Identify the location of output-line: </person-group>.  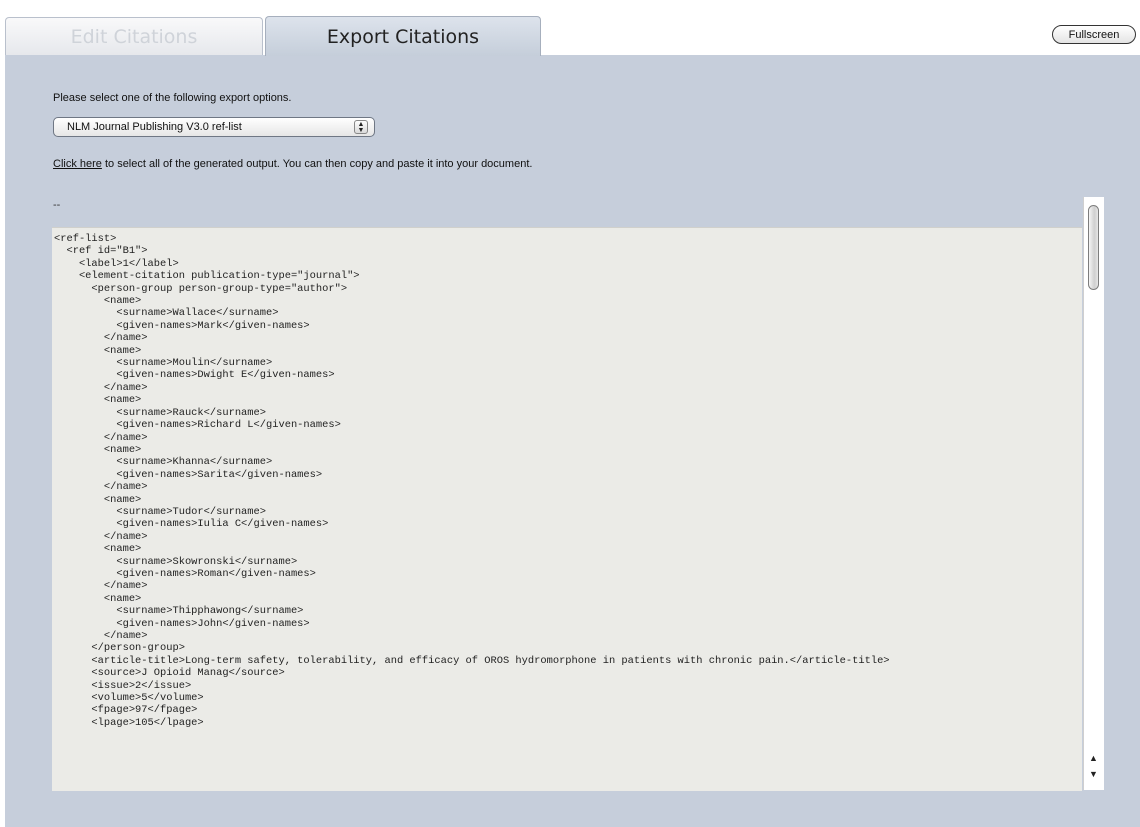
(119, 648).